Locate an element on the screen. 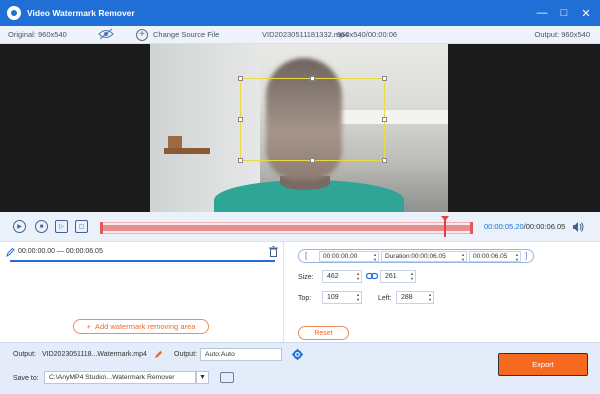 Image resolution: width=600 pixels, height=394 pixels. loop-button: ▢ is located at coordinates (81, 226).